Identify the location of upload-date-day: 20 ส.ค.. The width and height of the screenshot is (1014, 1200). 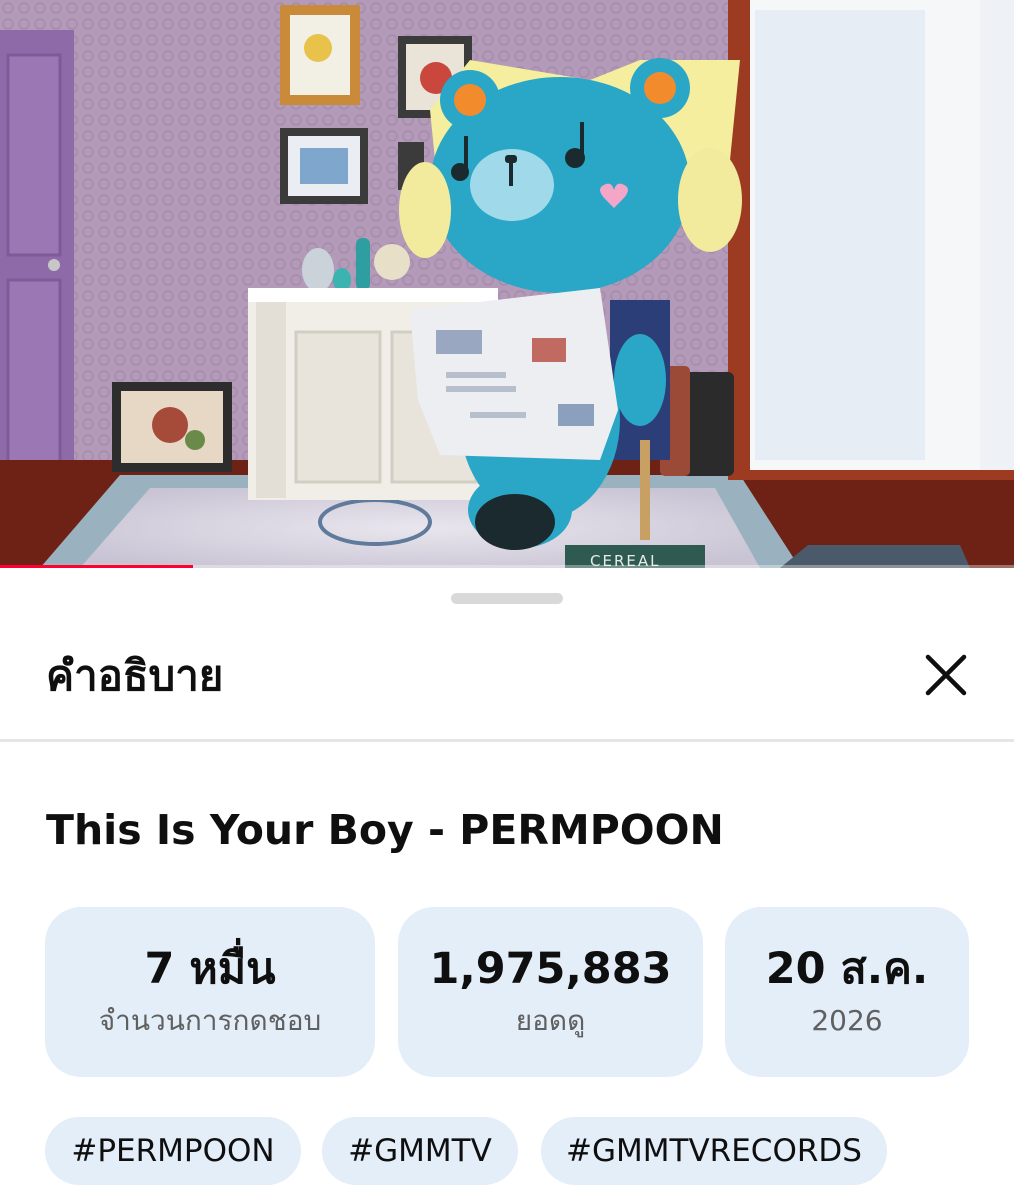
(847, 969).